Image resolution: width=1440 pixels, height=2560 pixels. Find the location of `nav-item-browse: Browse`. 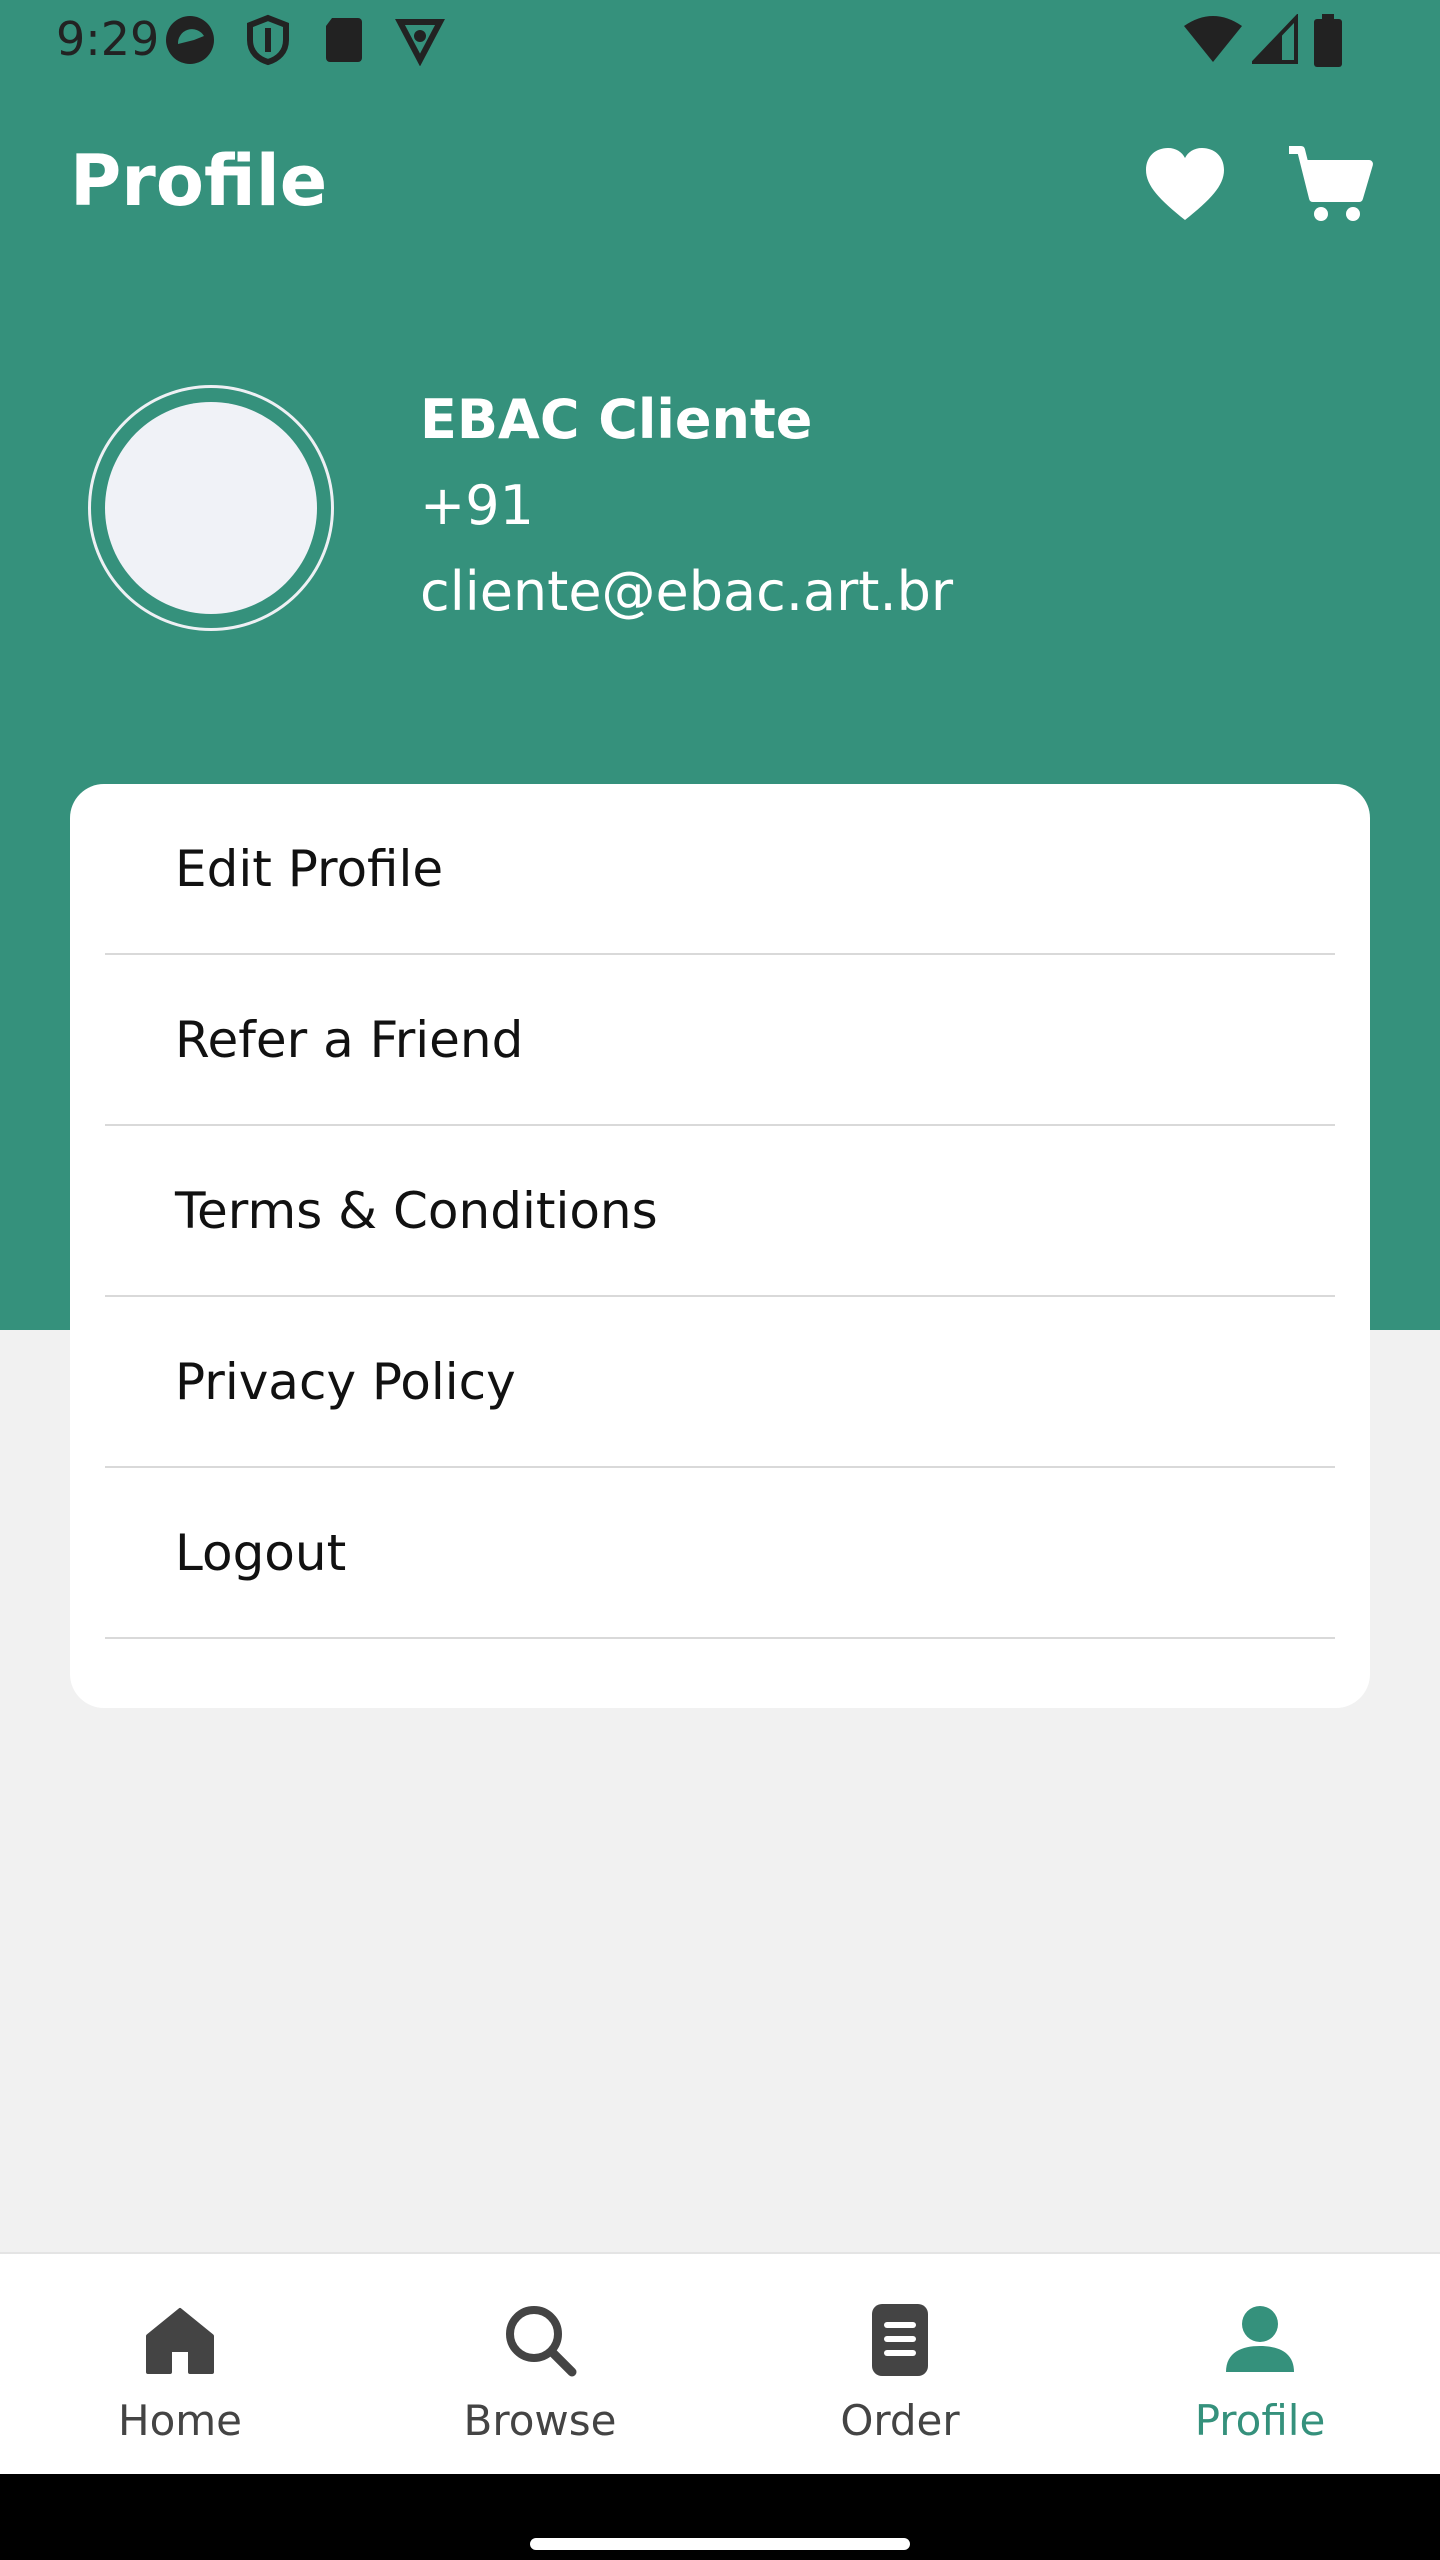

nav-item-browse: Browse is located at coordinates (540, 2365).